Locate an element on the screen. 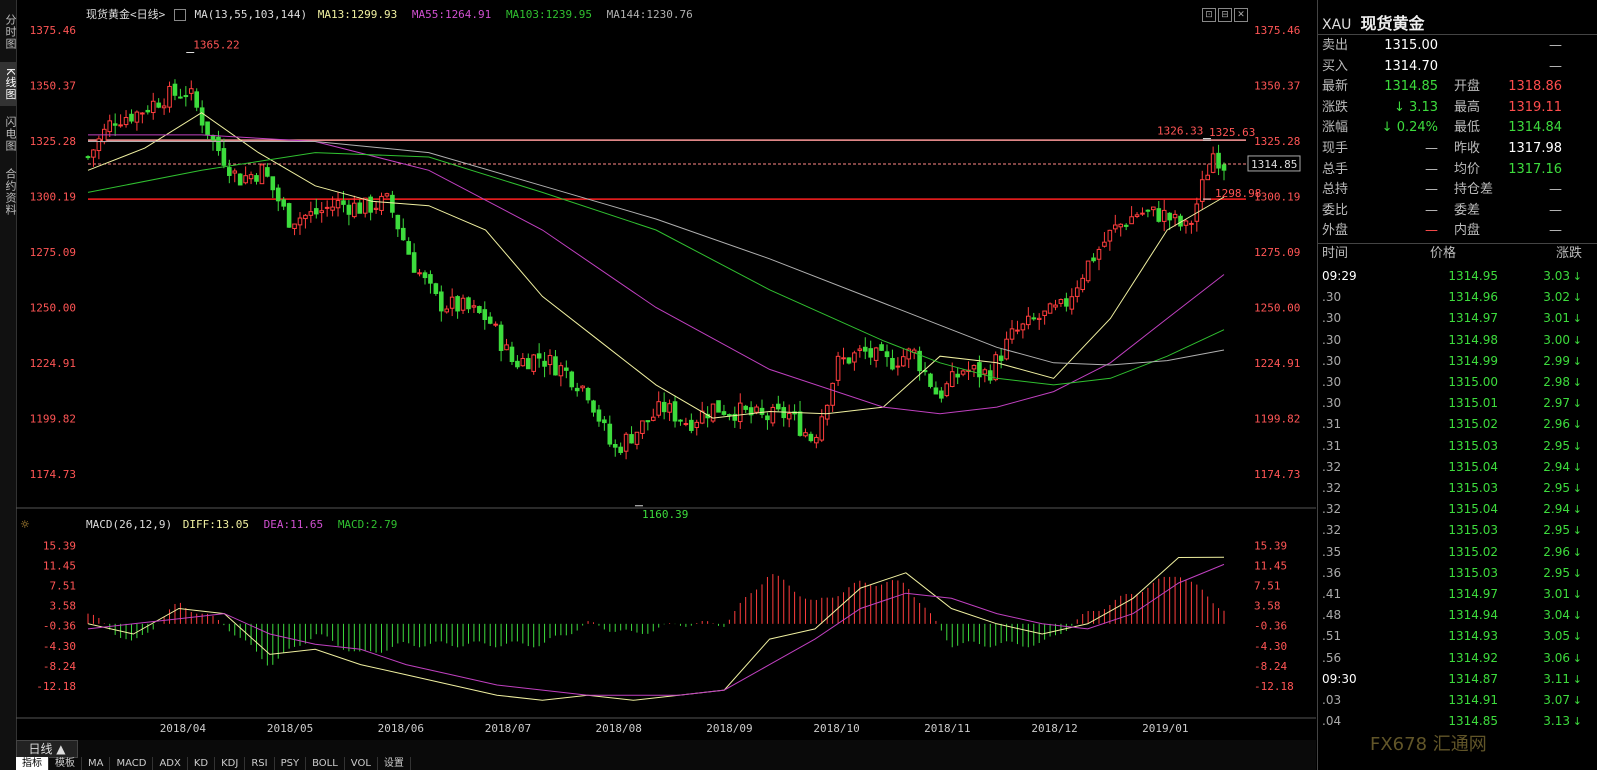  tick-time: 09:29 is located at coordinates (1339, 276).